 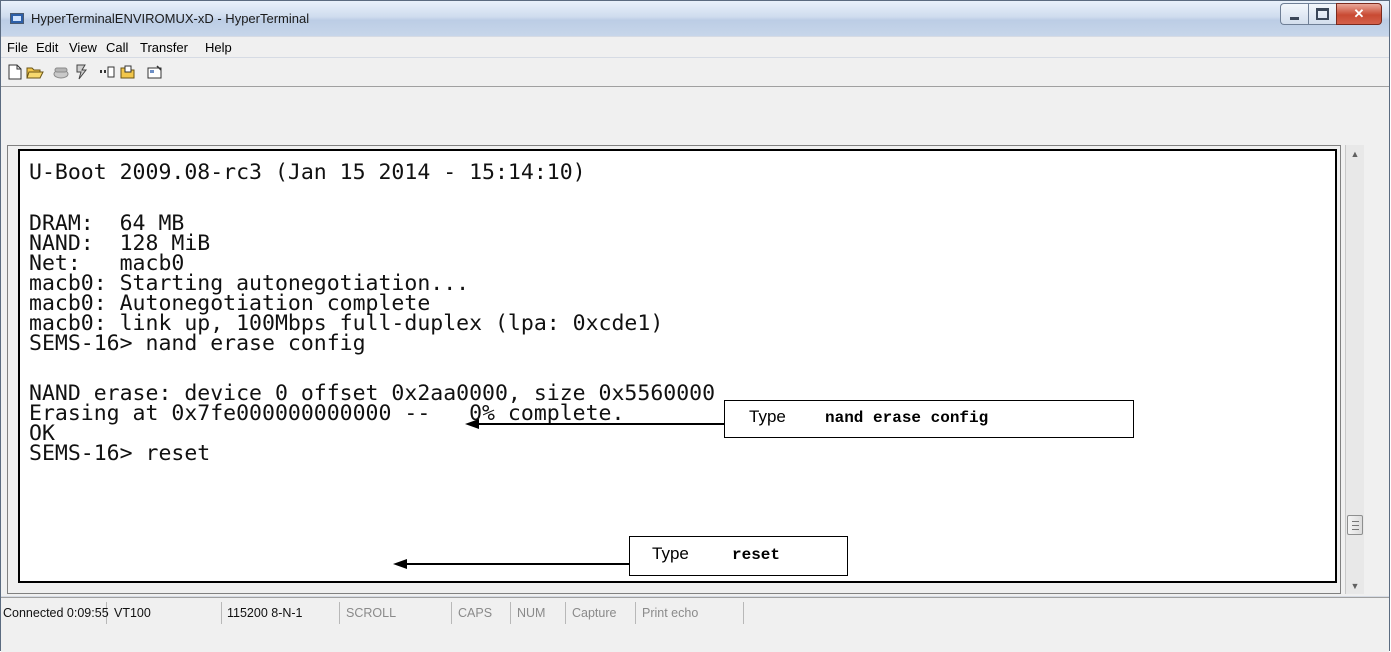 I want to click on toolbar, so click(x=695, y=72).